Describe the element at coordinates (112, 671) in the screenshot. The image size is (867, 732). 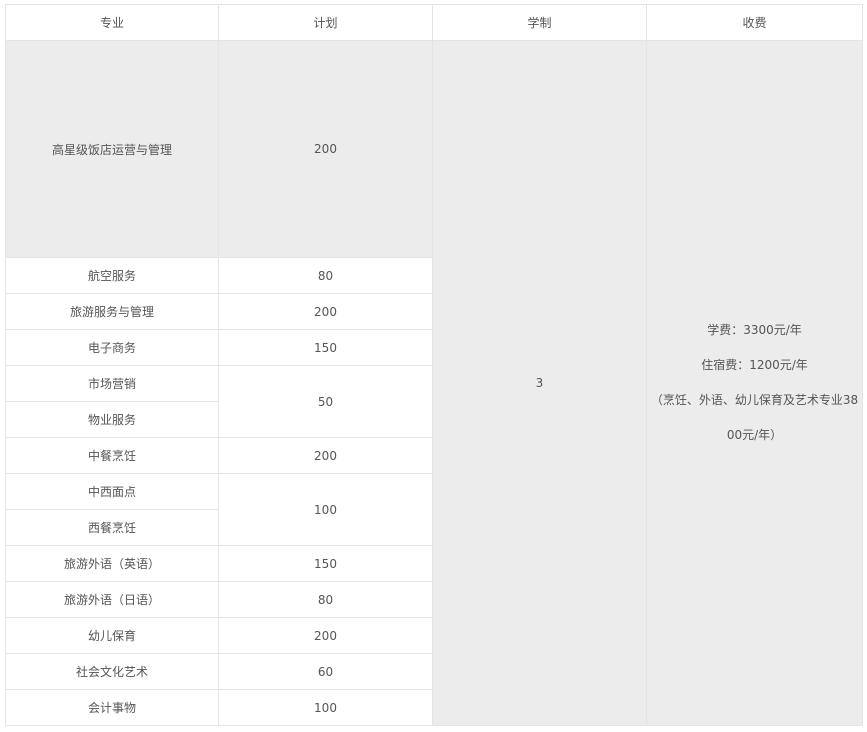
I see `major-cell: 社会文化艺术` at that location.